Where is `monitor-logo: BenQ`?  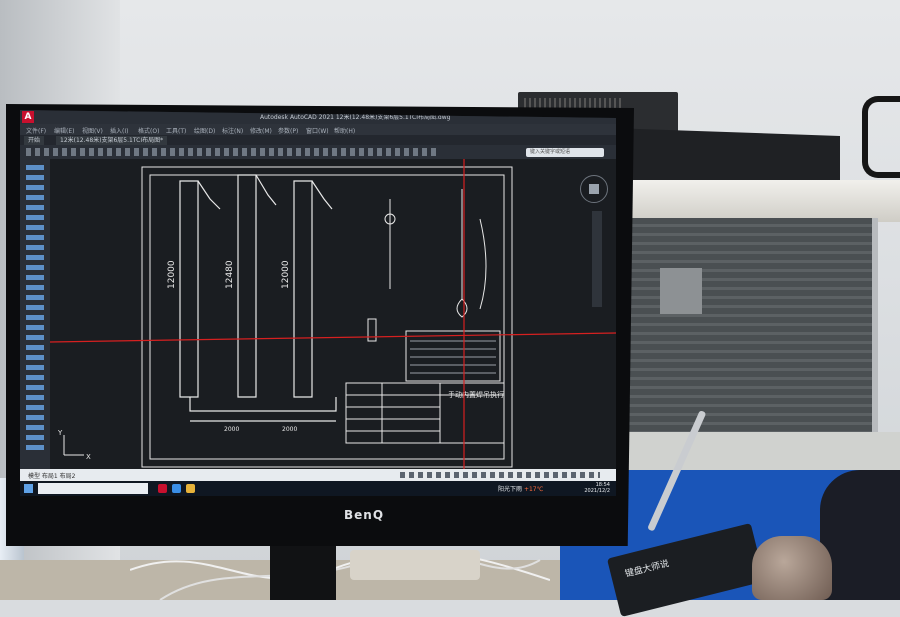
monitor-logo: BenQ is located at coordinates (364, 515).